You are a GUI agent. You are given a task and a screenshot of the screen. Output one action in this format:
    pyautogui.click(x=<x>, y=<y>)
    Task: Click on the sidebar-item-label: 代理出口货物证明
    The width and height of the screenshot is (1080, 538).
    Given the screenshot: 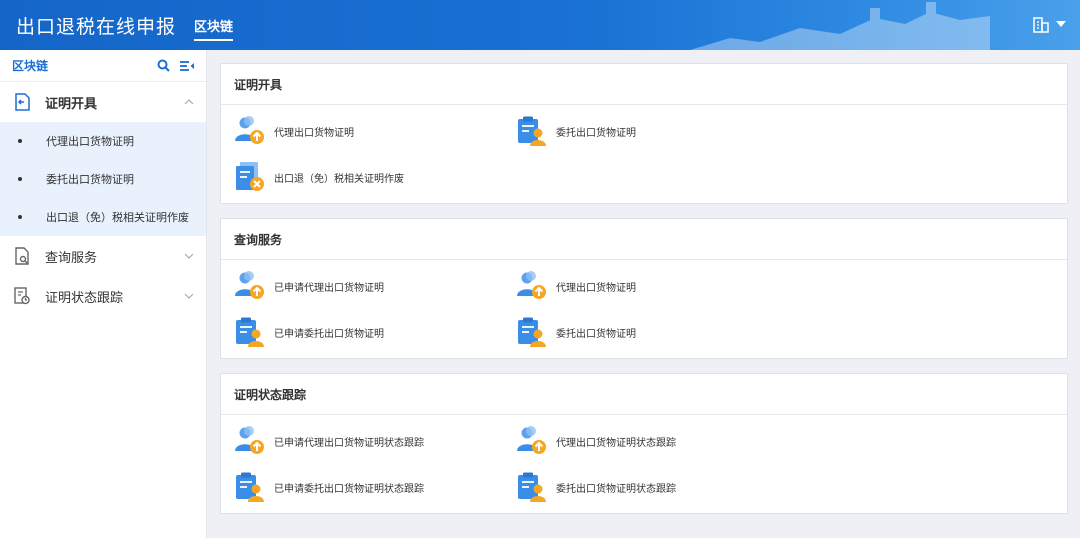 What is the action you would take?
    pyautogui.click(x=90, y=141)
    